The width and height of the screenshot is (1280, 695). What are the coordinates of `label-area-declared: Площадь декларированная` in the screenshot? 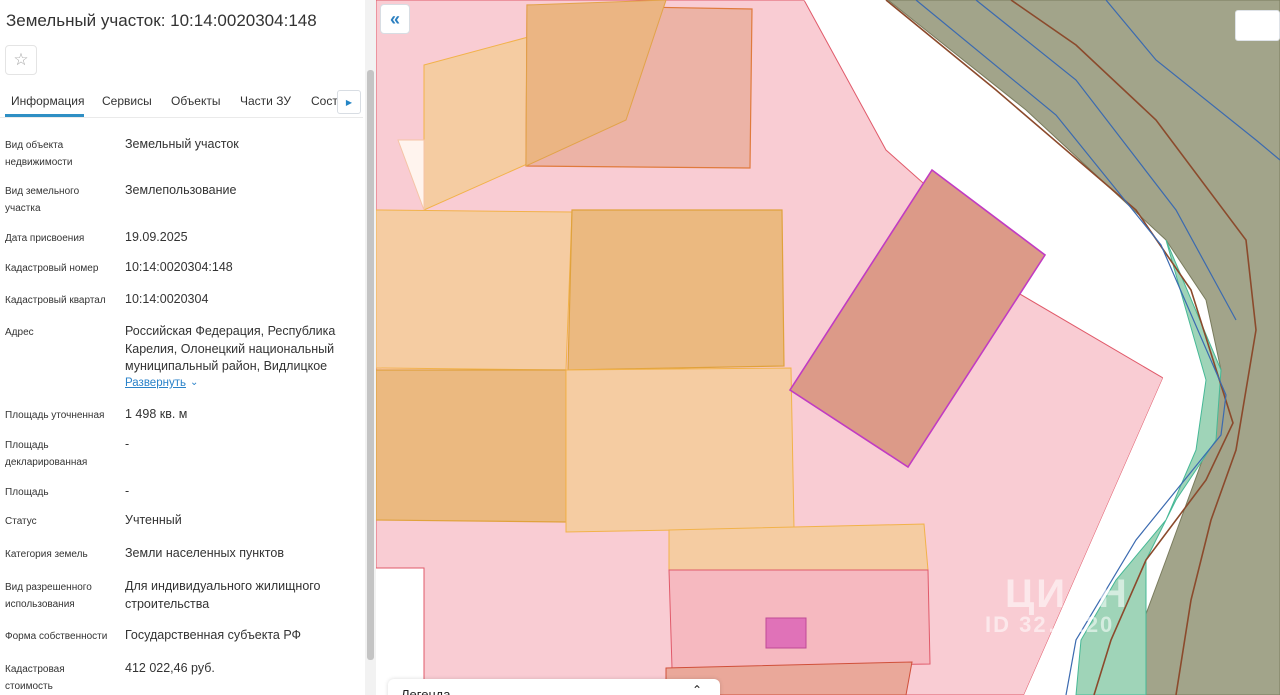 It's located at (46, 454).